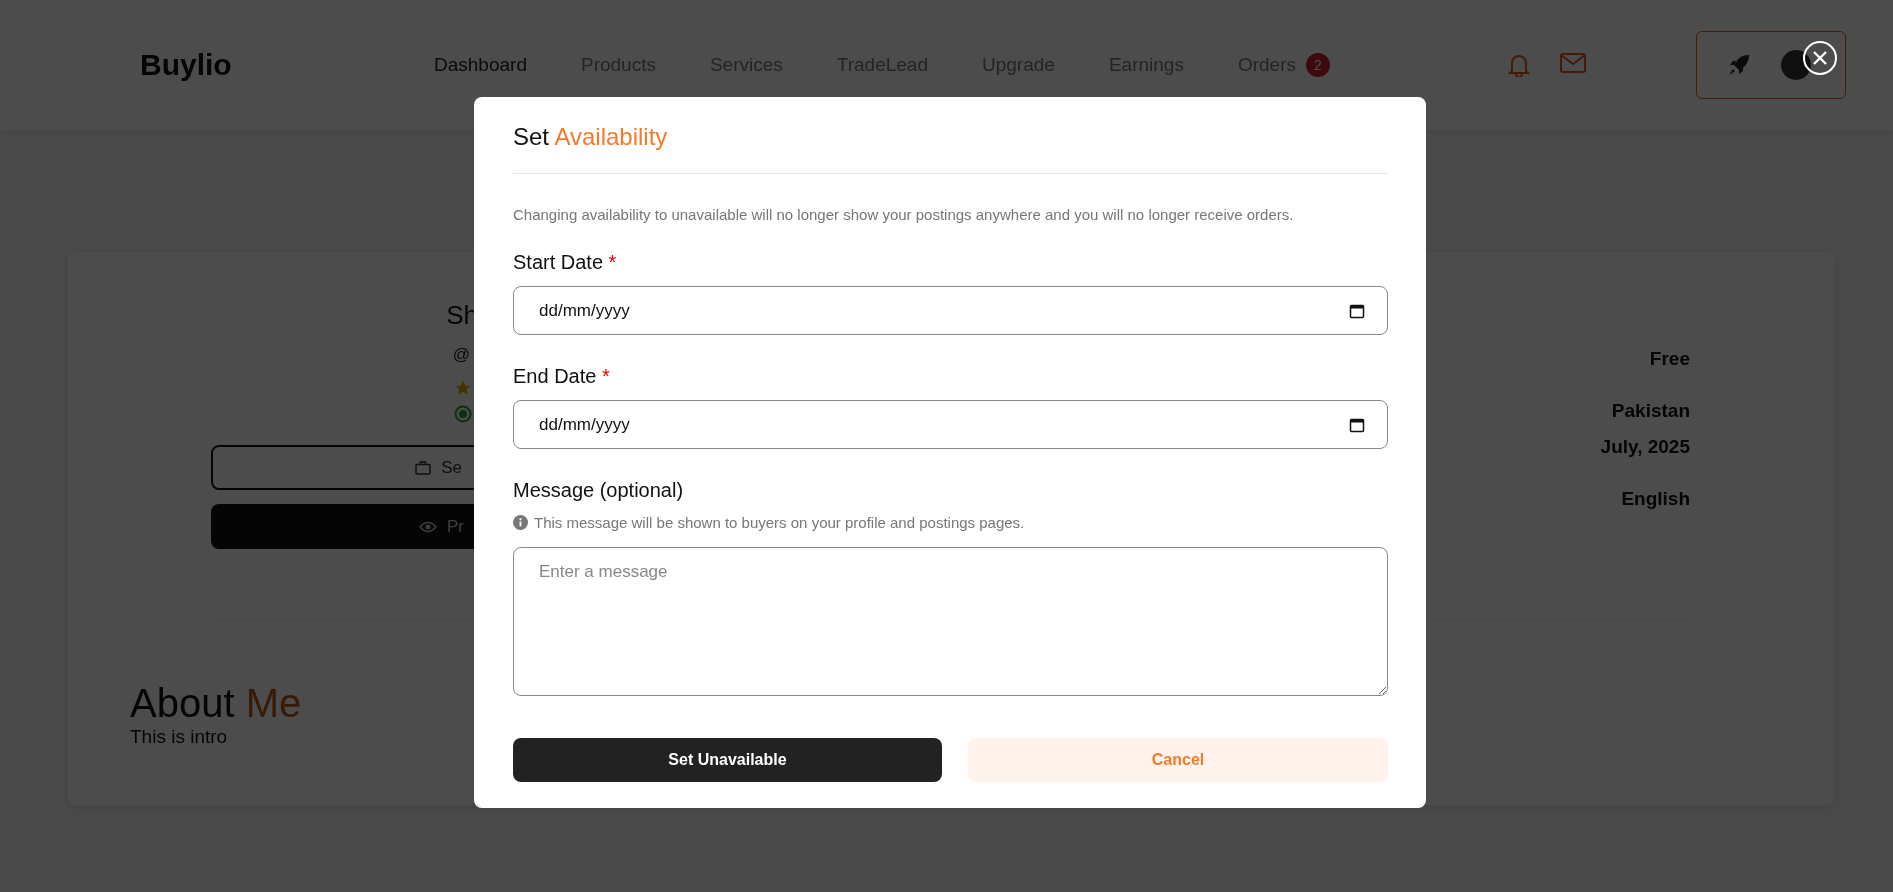 This screenshot has height=892, width=1893. Describe the element at coordinates (520, 522) in the screenshot. I see `info-icon` at that location.